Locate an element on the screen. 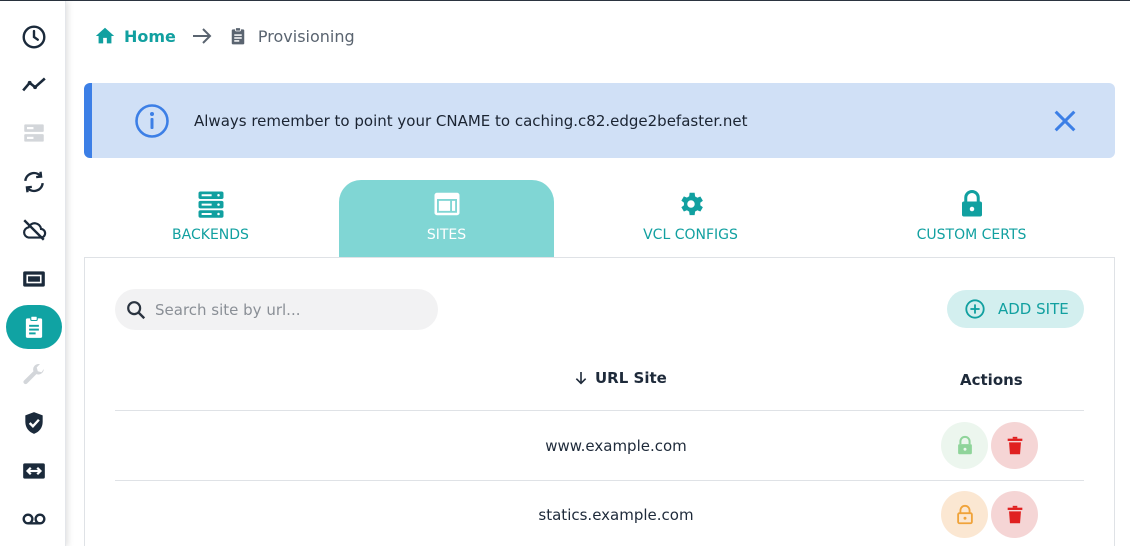 This screenshot has width=1130, height=546. search-icon is located at coordinates (136, 309).